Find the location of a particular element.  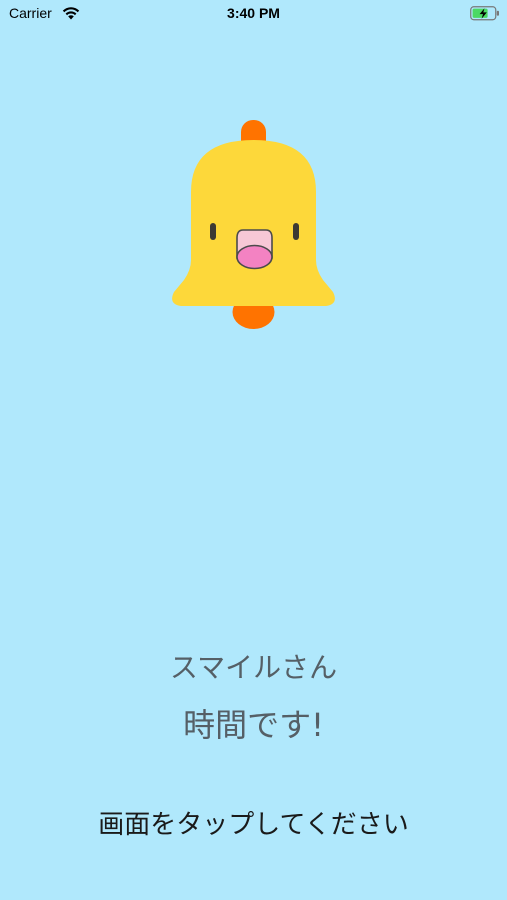

status-bar: Carrier 3:40 PM is located at coordinates (253, 14).